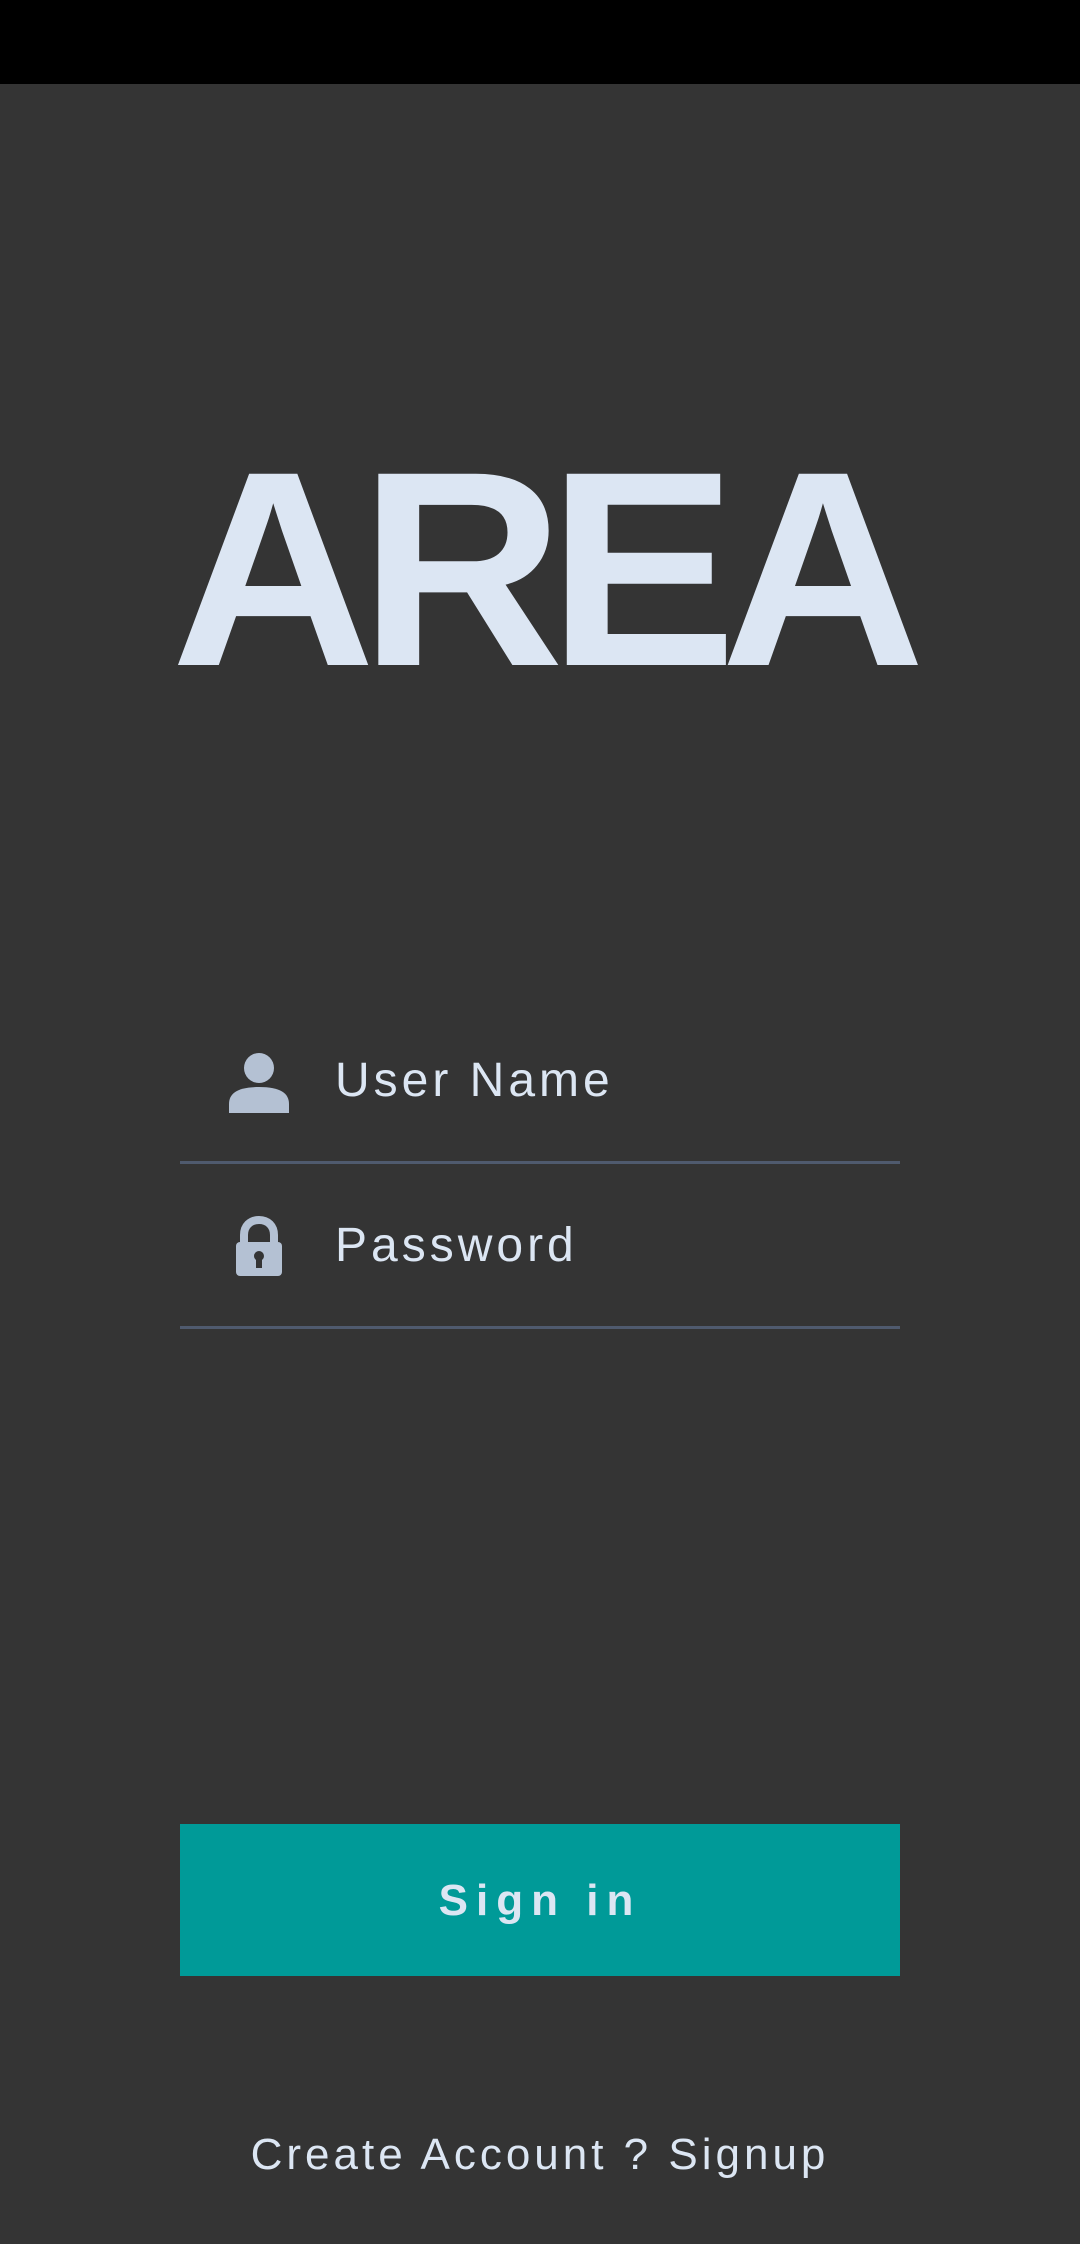  I want to click on username-field: User Name, so click(540, 1081).